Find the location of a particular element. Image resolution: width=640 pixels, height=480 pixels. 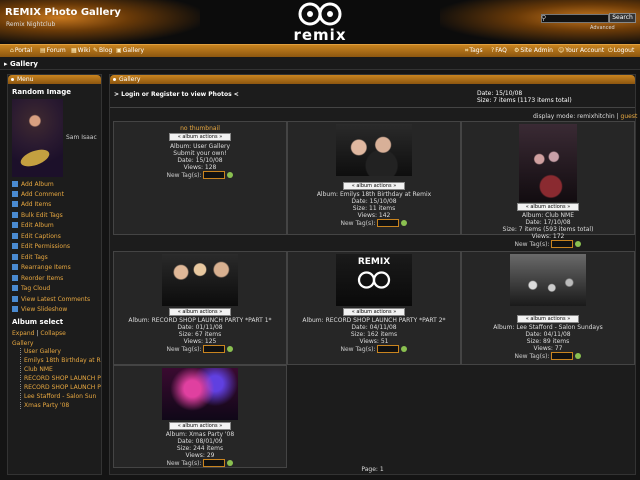

random-image-title: Random Image is located at coordinates (42, 92).